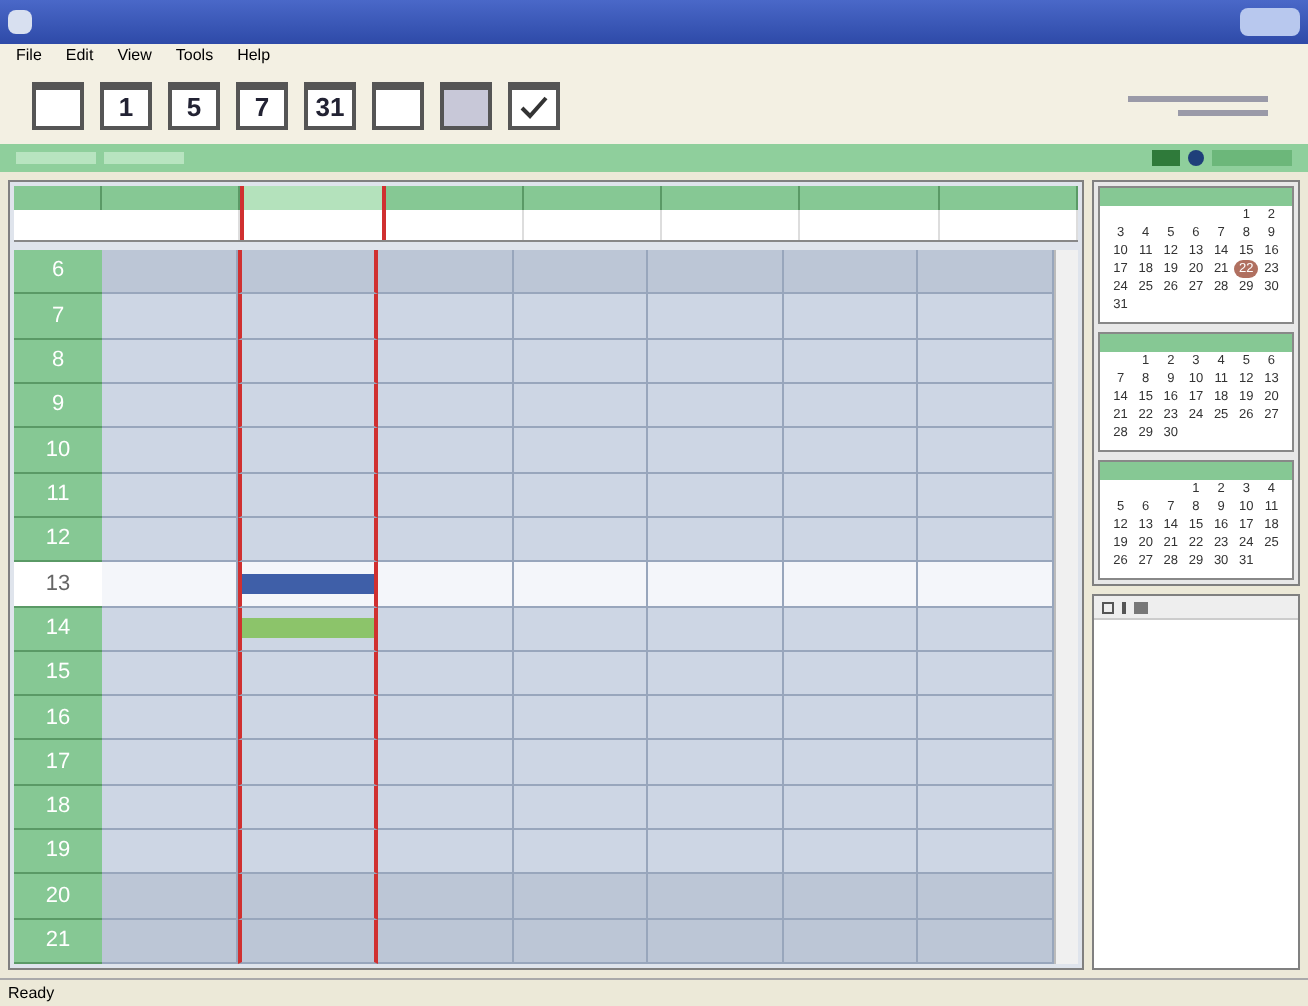 This screenshot has width=1308, height=1006. Describe the element at coordinates (308, 583) in the screenshot. I see `event-block` at that location.